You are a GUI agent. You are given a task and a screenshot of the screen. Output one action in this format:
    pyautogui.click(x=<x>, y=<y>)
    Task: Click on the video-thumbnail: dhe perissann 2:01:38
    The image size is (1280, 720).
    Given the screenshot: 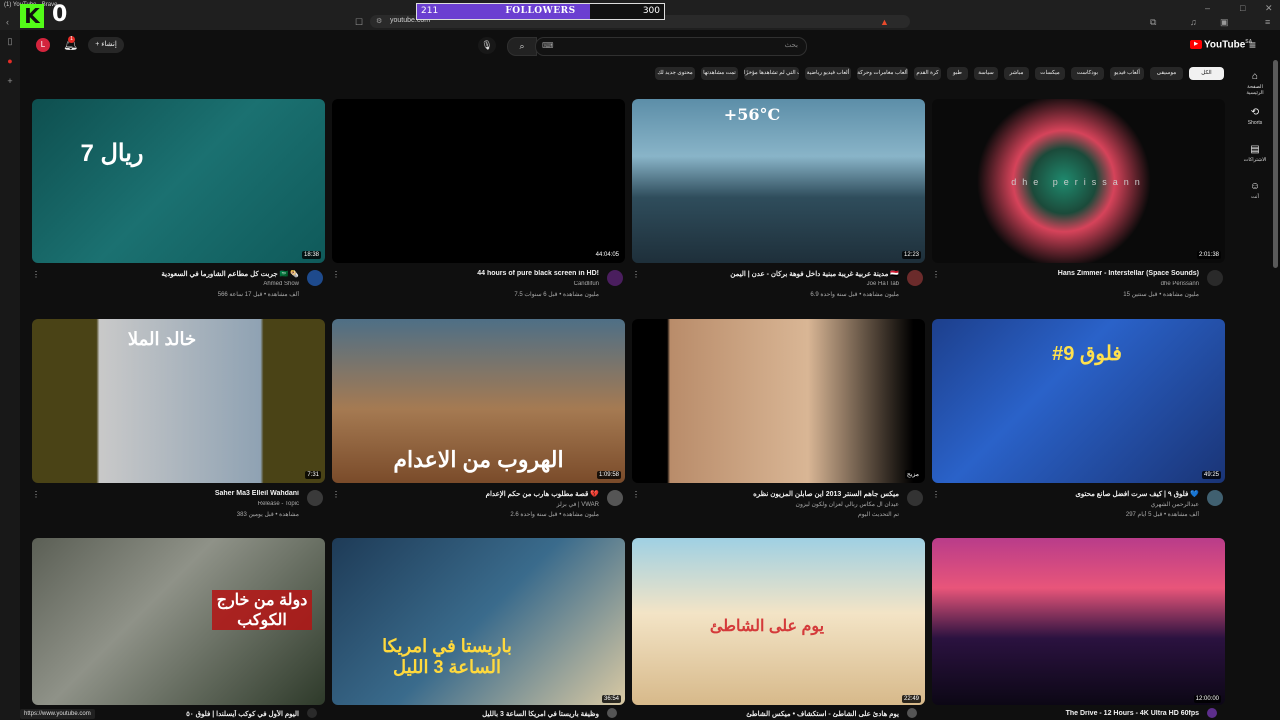 What is the action you would take?
    pyautogui.click(x=1078, y=181)
    